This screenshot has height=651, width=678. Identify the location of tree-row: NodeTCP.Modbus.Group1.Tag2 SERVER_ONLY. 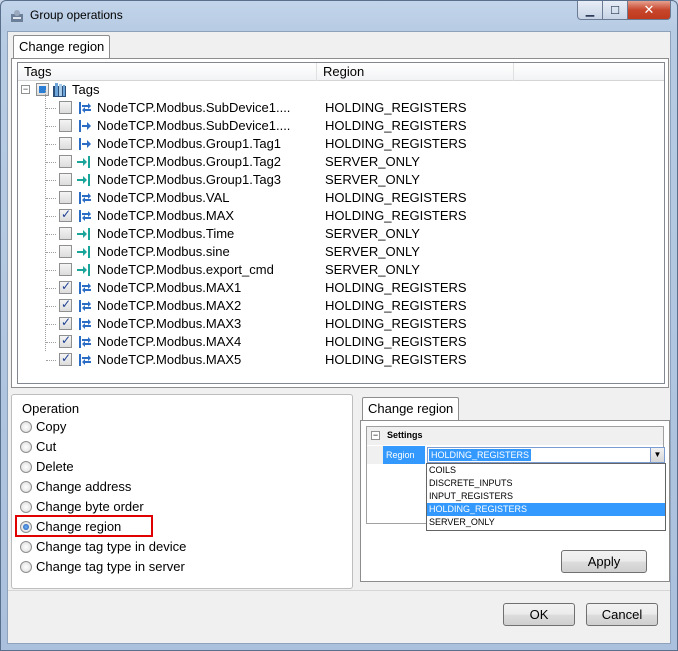
(341, 162).